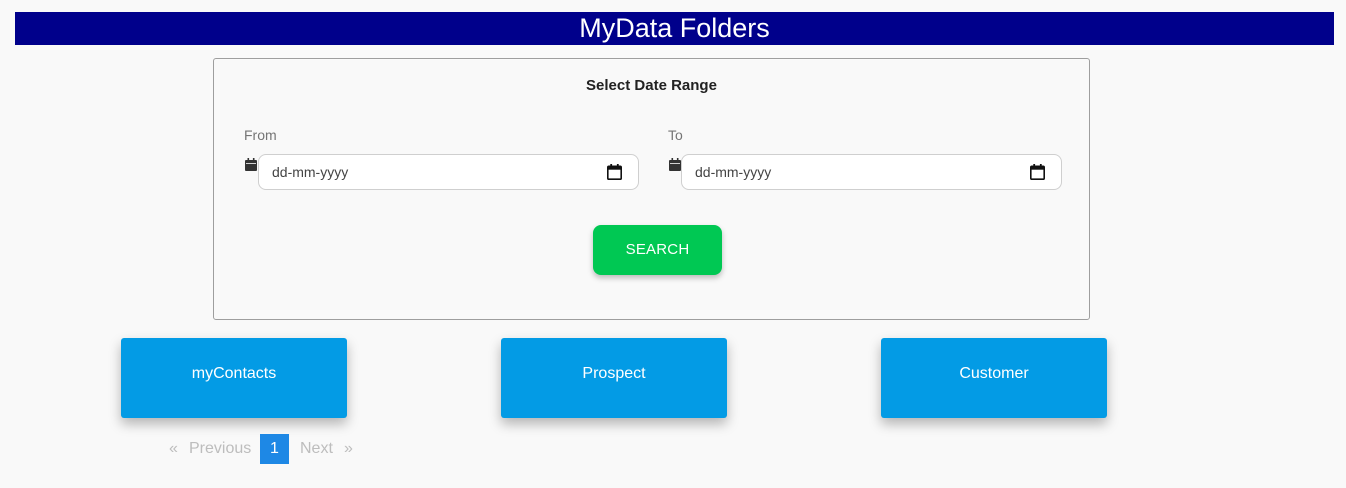 This screenshot has height=488, width=1346. Describe the element at coordinates (448, 172) in the screenshot. I see `from-date-input: dd-mm-yyyy` at that location.